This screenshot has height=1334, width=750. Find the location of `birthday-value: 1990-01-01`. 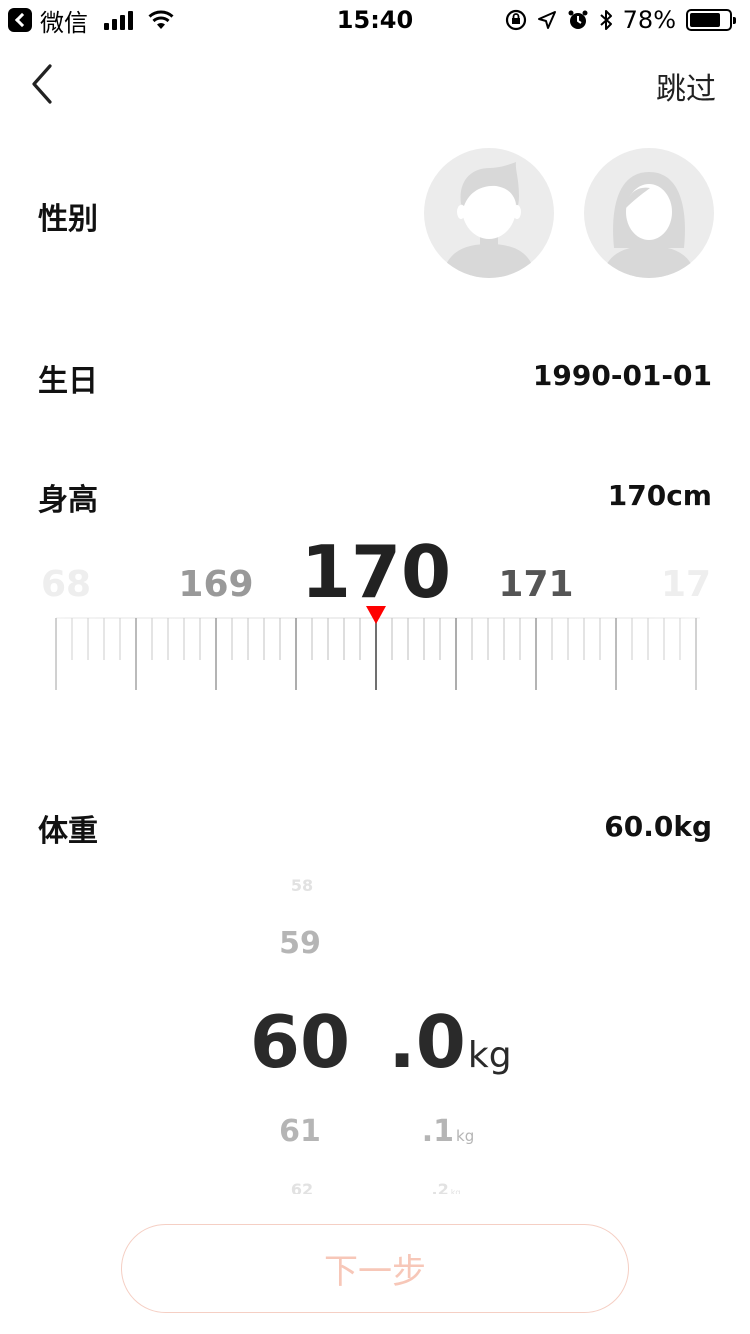

birthday-value: 1990-01-01 is located at coordinates (622, 375).